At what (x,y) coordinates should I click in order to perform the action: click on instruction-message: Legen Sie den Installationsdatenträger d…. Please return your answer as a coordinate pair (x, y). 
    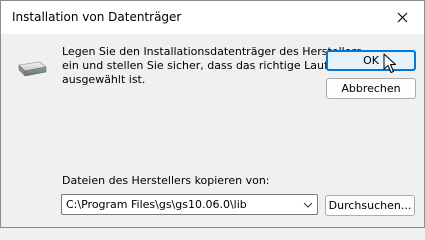
    Looking at the image, I should click on (212, 66).